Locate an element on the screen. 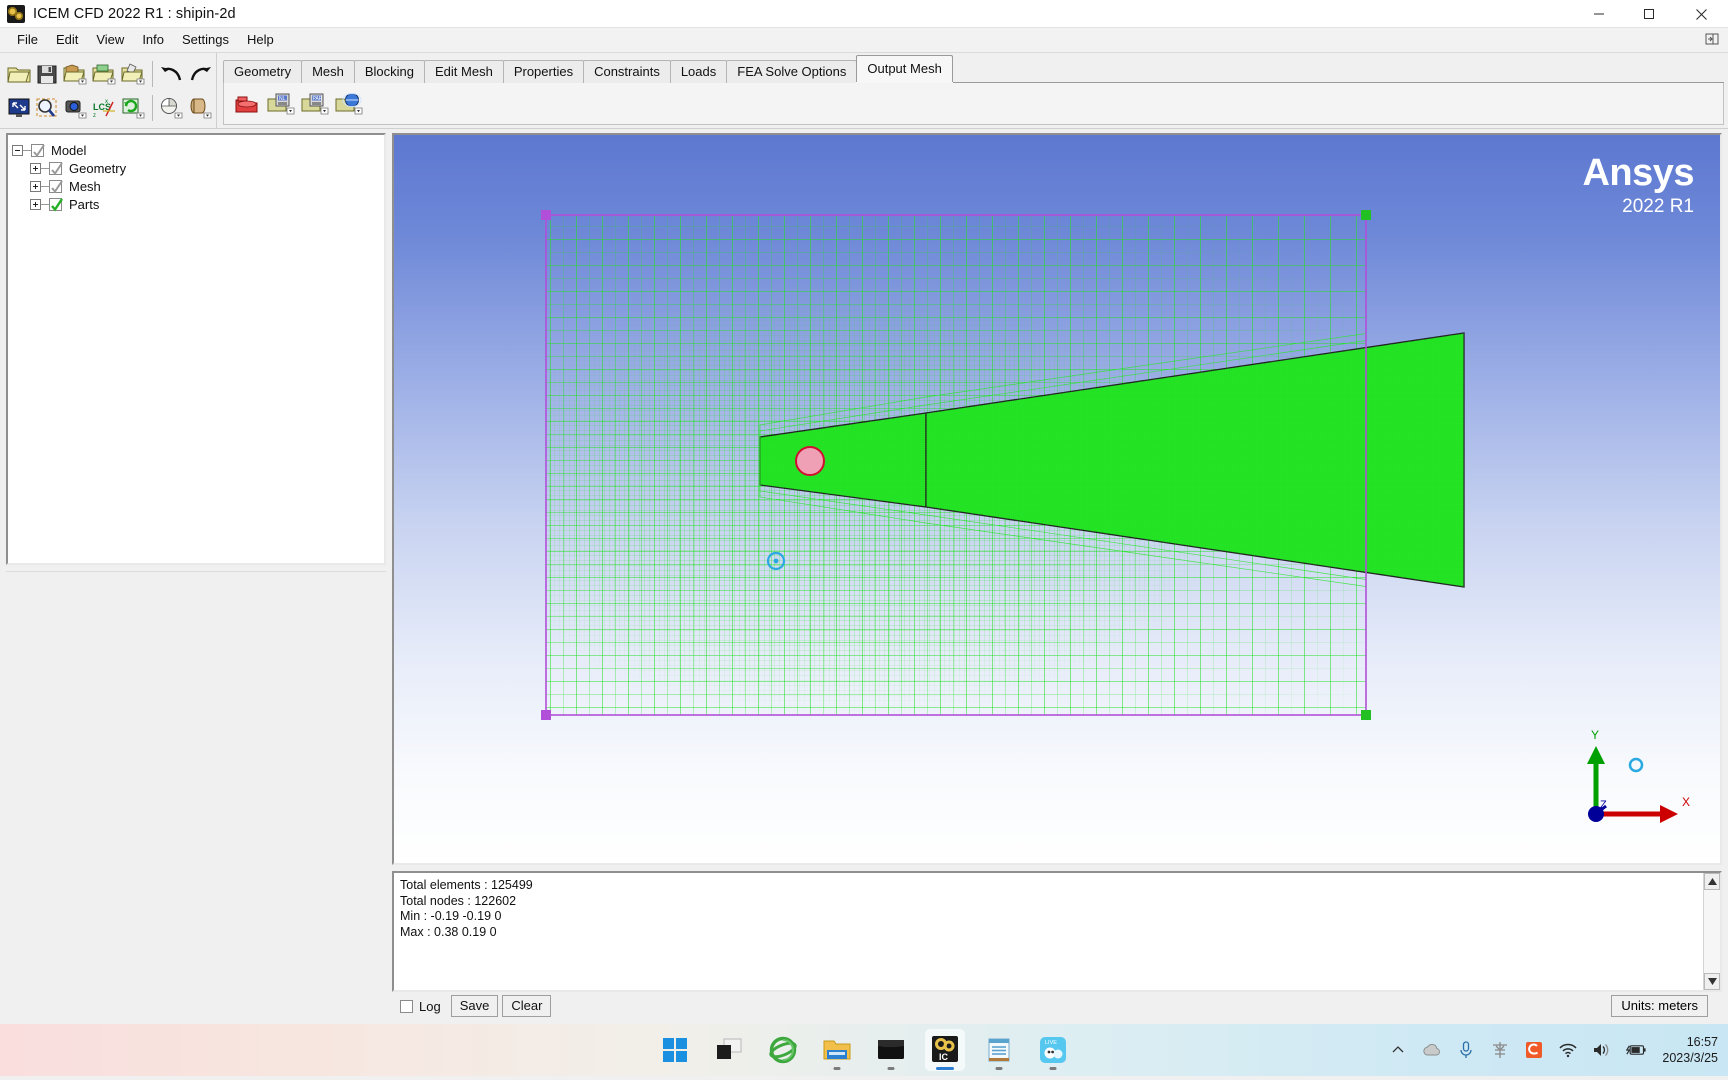 The height and width of the screenshot is (1080, 1728). open-mesh-icon is located at coordinates (105, 74).